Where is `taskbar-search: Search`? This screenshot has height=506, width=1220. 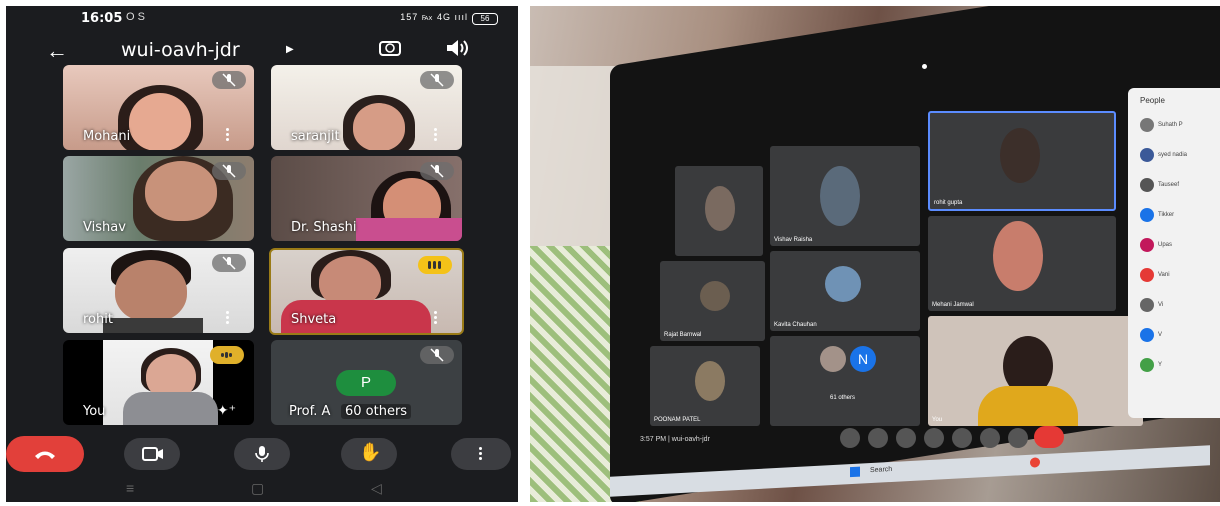 taskbar-search: Search is located at coordinates (881, 470).